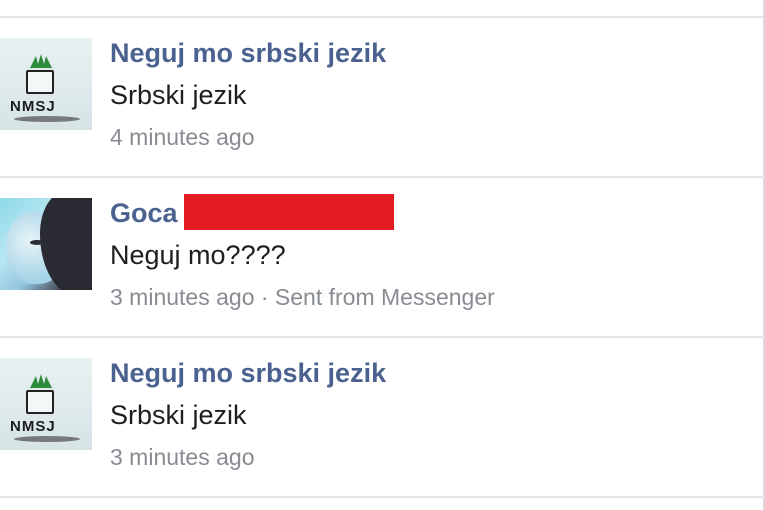 The width and height of the screenshot is (765, 510). What do you see at coordinates (144, 213) in the screenshot?
I see `sender-name: Goca` at bounding box center [144, 213].